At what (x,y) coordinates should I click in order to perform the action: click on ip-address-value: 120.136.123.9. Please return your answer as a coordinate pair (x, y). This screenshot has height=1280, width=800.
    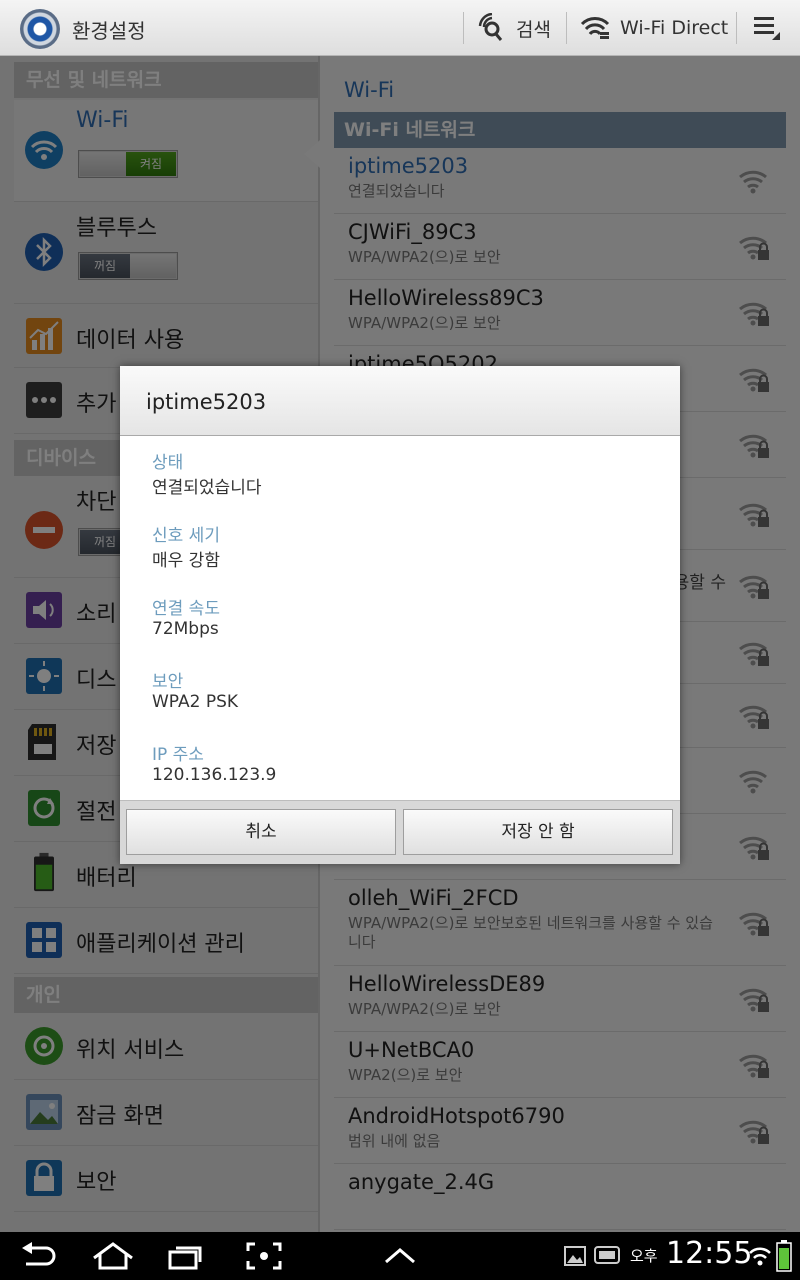
    Looking at the image, I should click on (214, 775).